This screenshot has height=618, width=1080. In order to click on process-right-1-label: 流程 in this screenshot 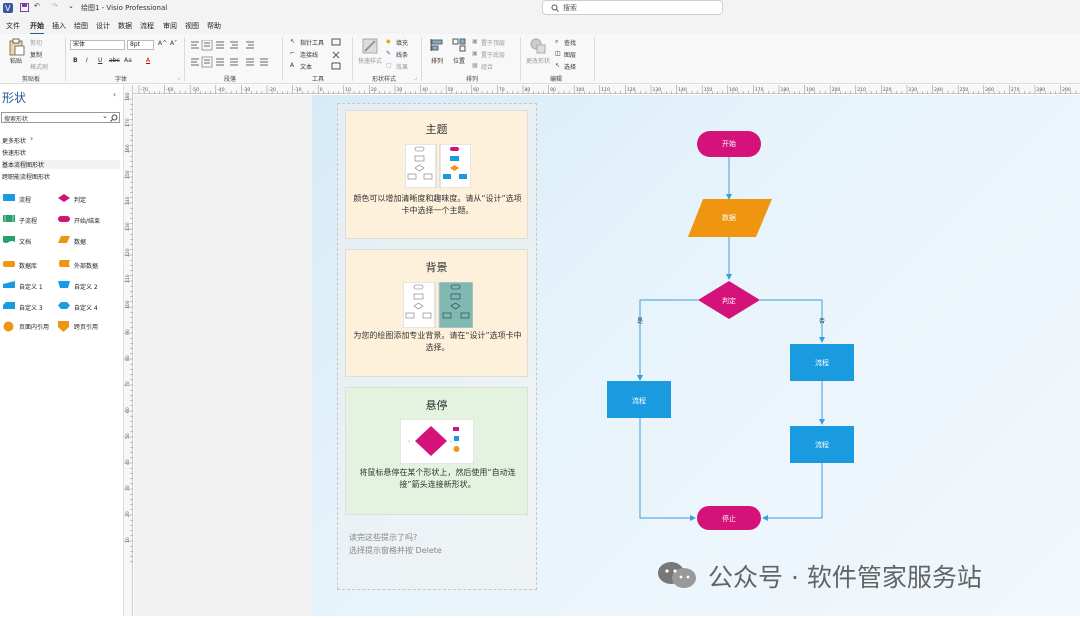, I will do `click(822, 363)`.